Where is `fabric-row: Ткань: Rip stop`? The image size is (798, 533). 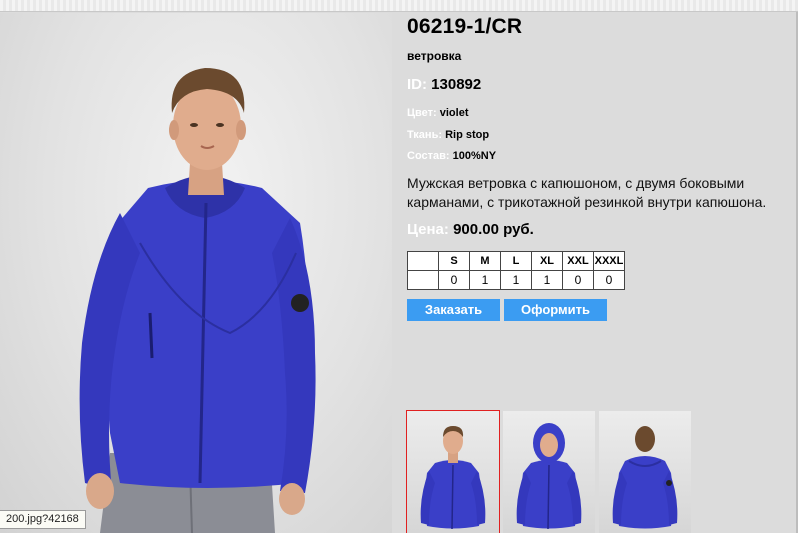 fabric-row: Ткань: Rip stop is located at coordinates (448, 135).